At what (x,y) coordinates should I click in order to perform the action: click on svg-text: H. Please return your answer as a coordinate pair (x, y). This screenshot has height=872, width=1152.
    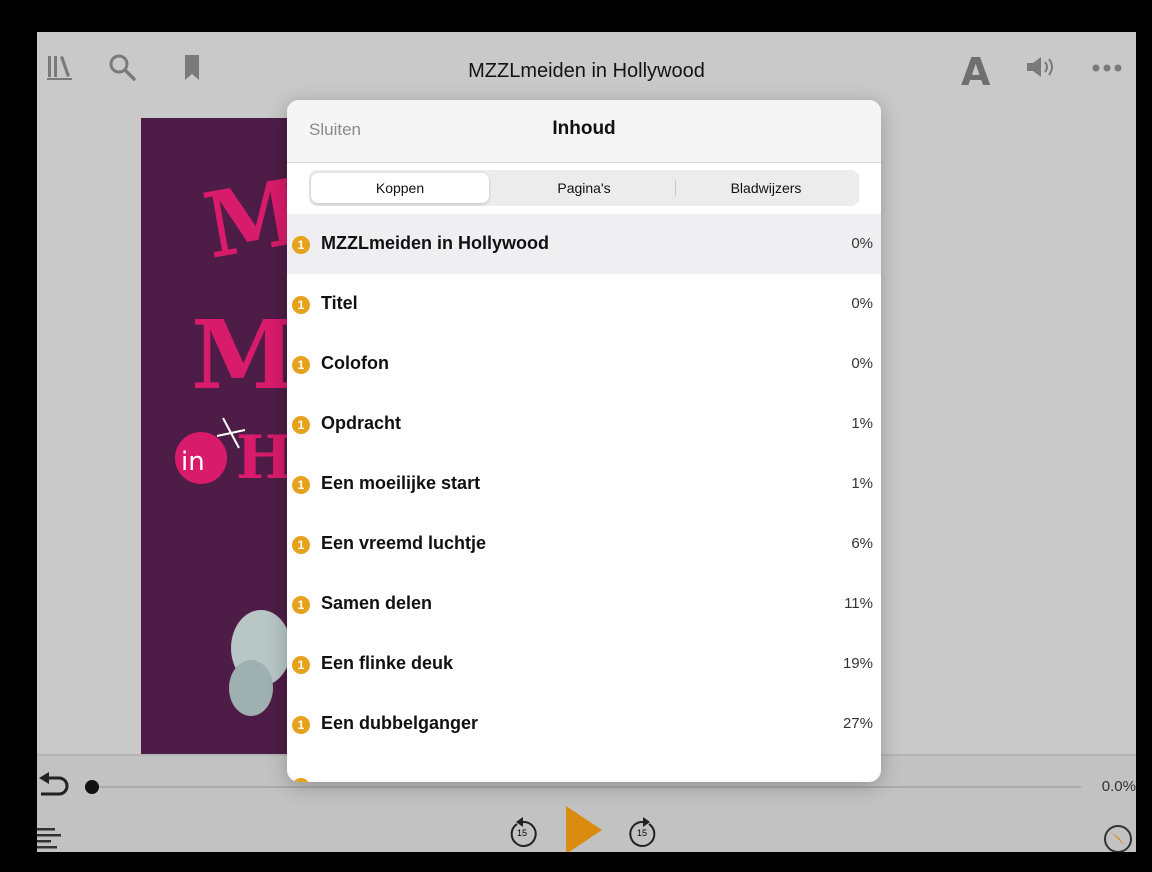
    Looking at the image, I should click on (262, 458).